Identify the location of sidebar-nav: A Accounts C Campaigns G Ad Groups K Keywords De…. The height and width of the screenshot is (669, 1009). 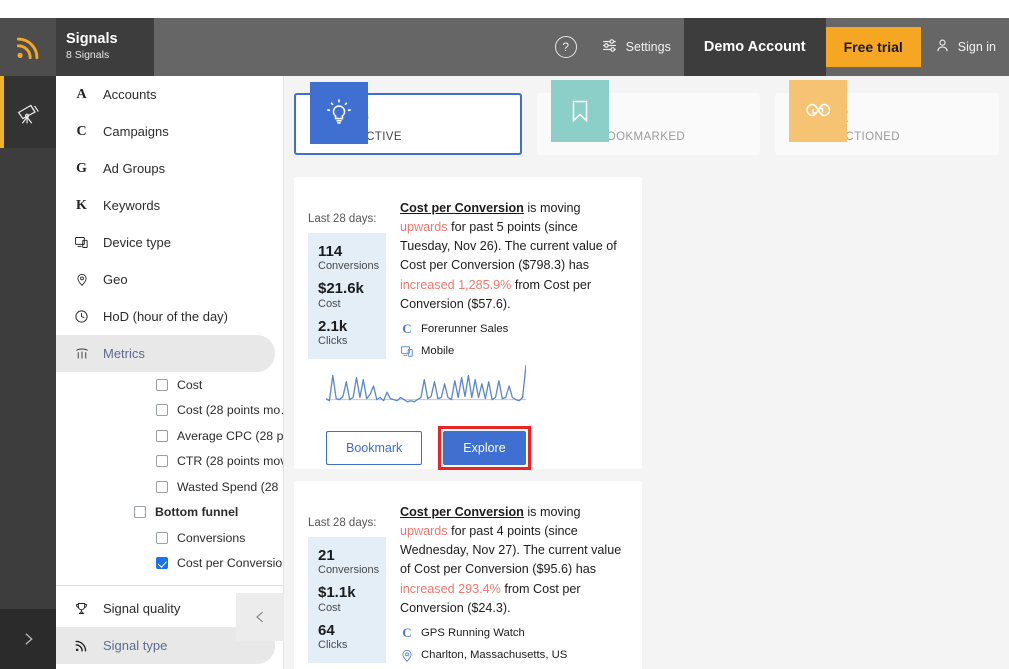
(169, 224).